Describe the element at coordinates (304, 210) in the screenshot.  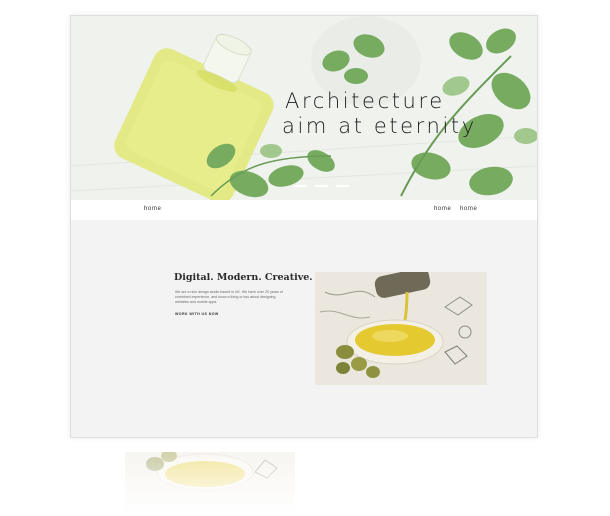
I see `top-navbar: home home home` at that location.